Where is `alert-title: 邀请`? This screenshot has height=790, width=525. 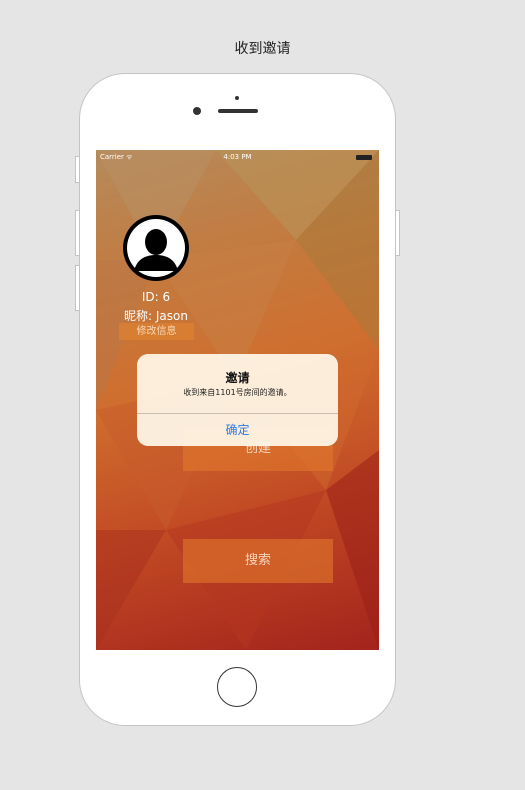
alert-title: 邀请 is located at coordinates (237, 378).